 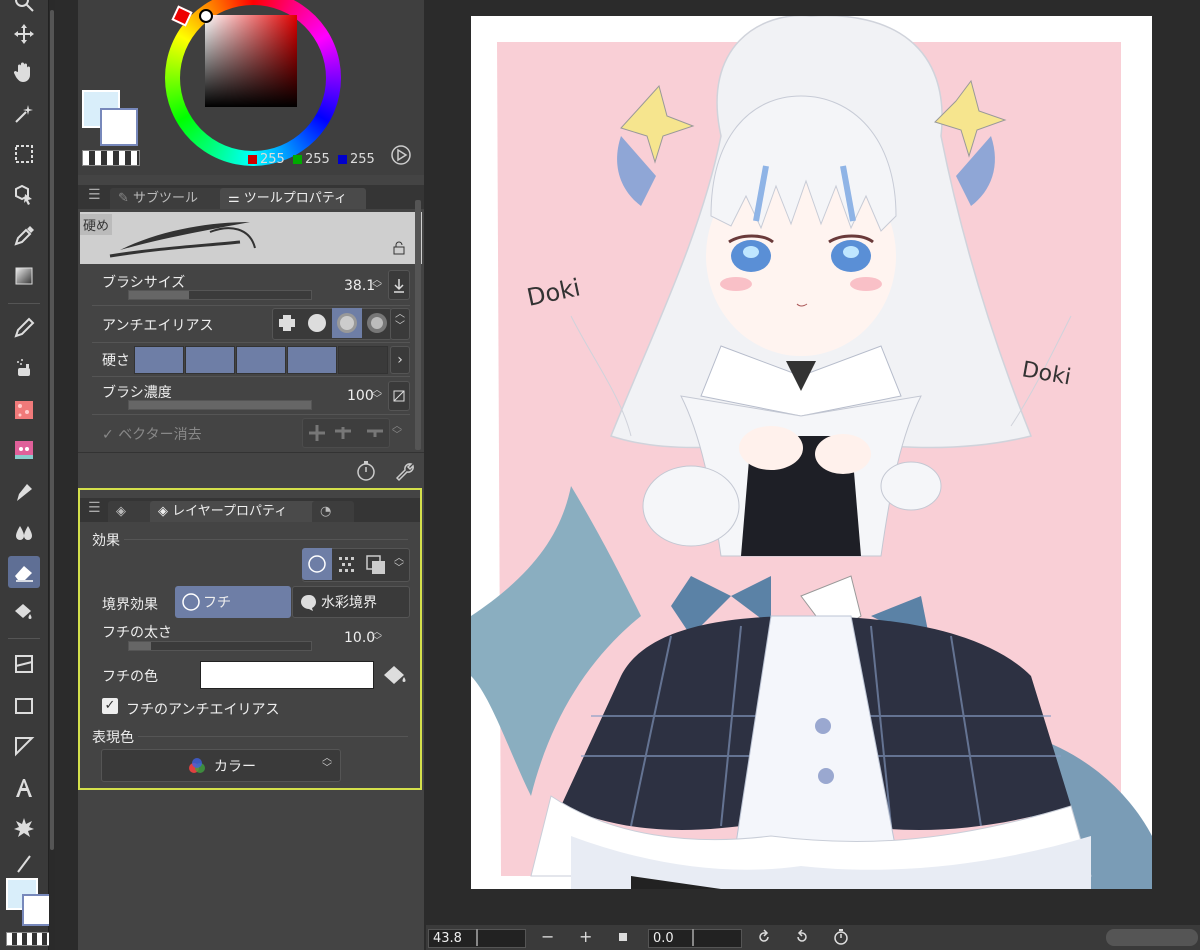 I want to click on rotation-field: 0.0, so click(x=695, y=938).